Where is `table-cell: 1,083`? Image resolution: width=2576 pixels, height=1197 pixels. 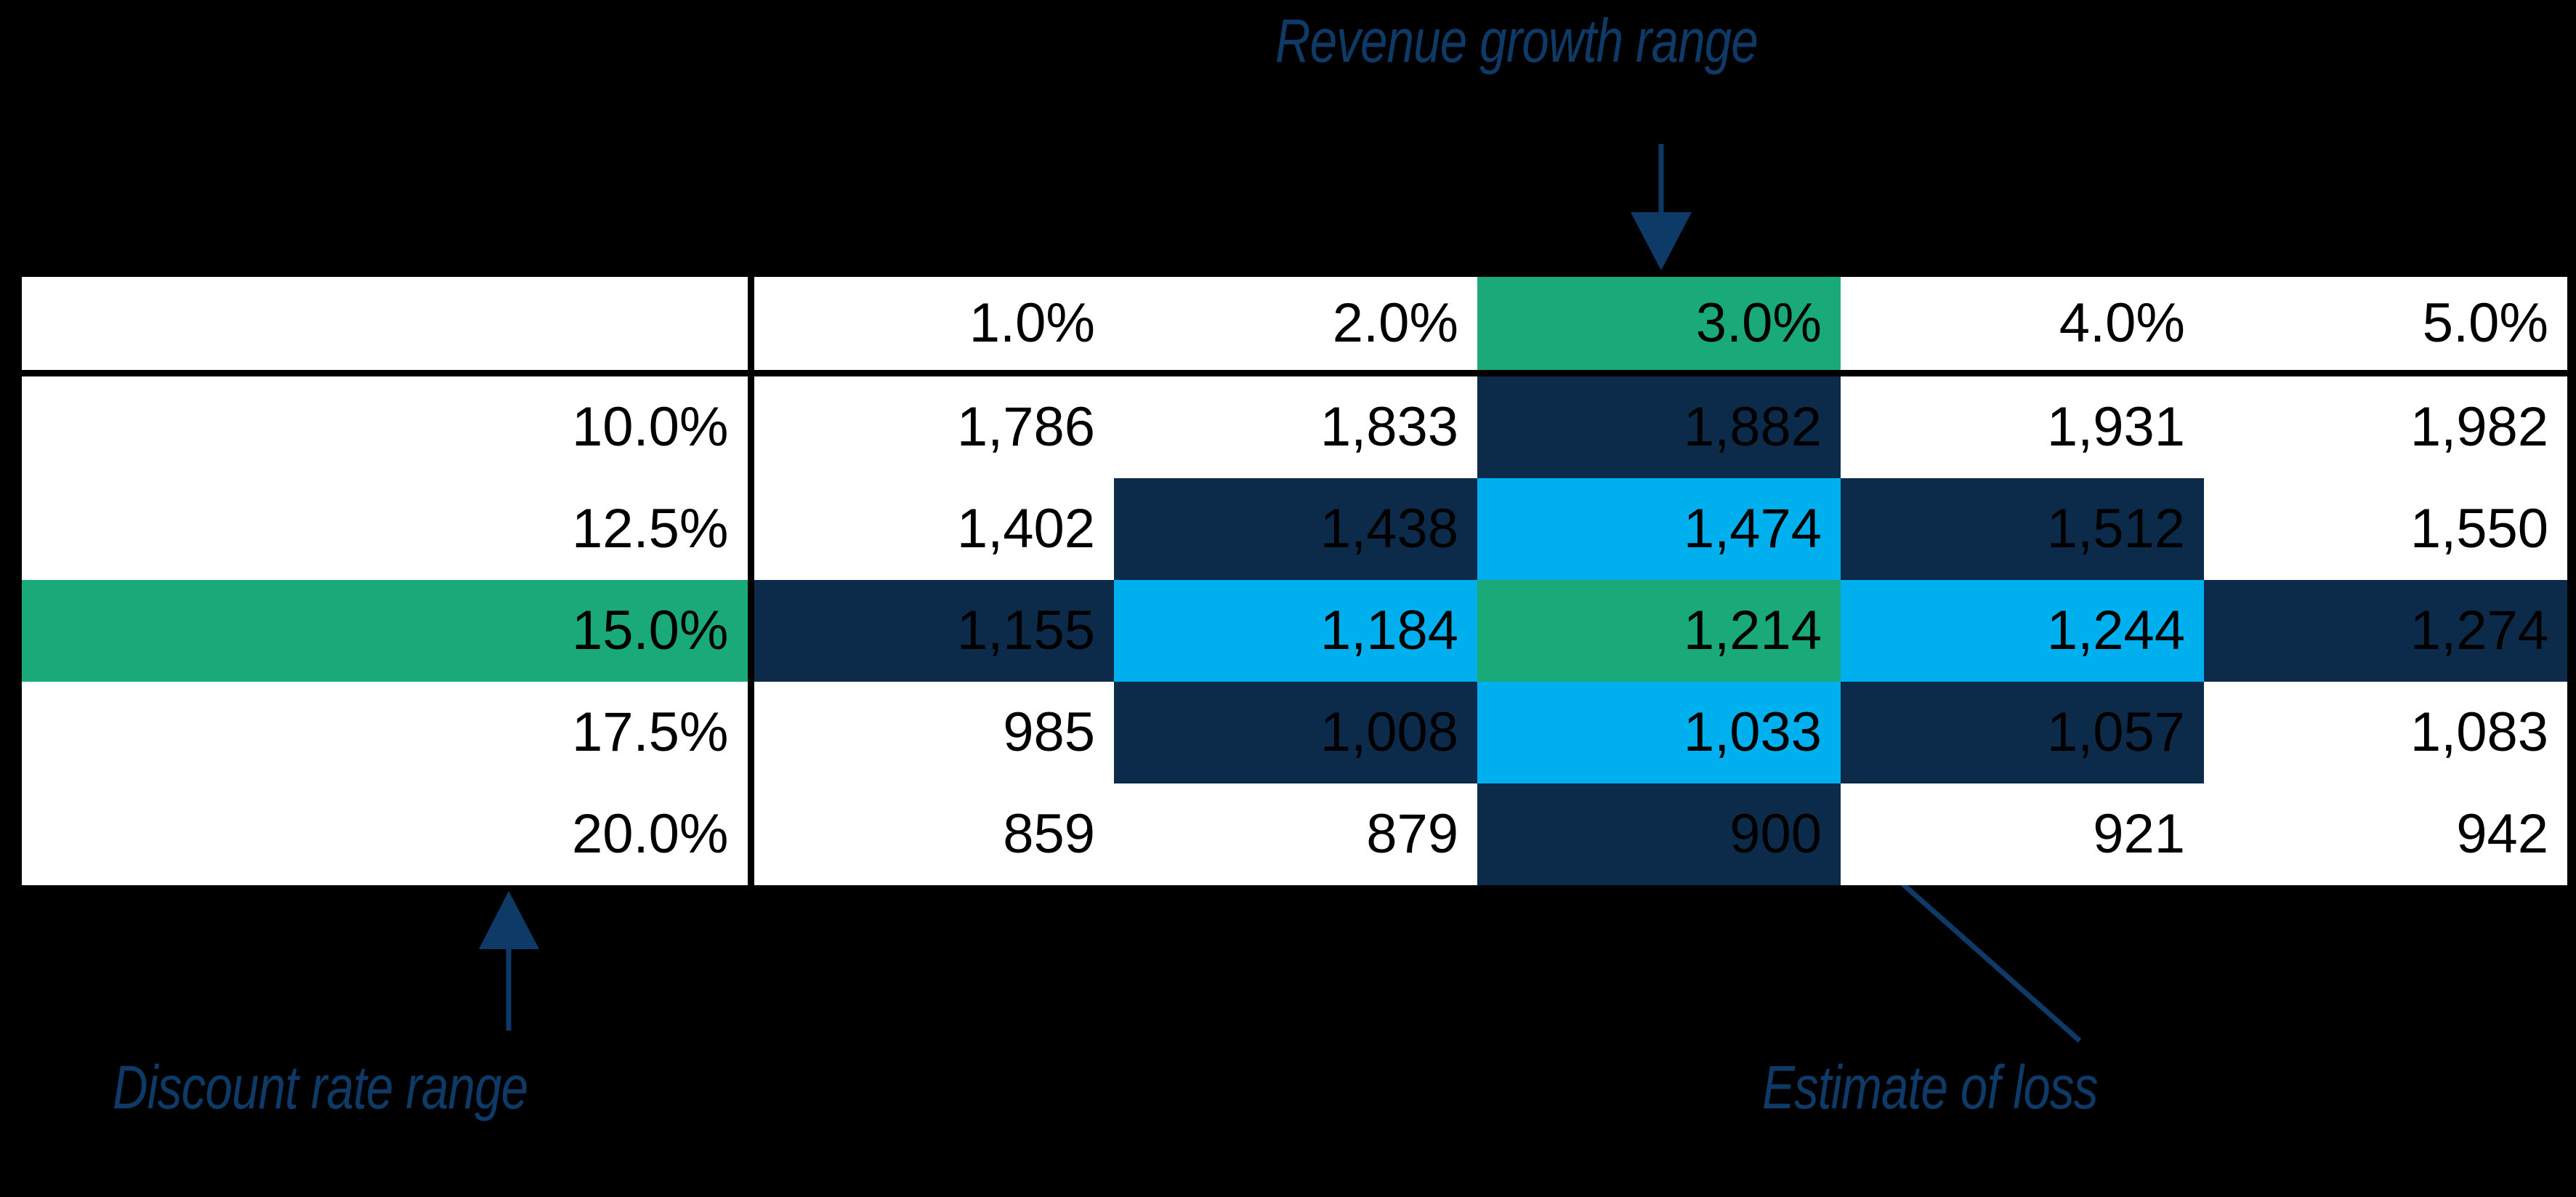
table-cell: 1,083 is located at coordinates (2386, 733).